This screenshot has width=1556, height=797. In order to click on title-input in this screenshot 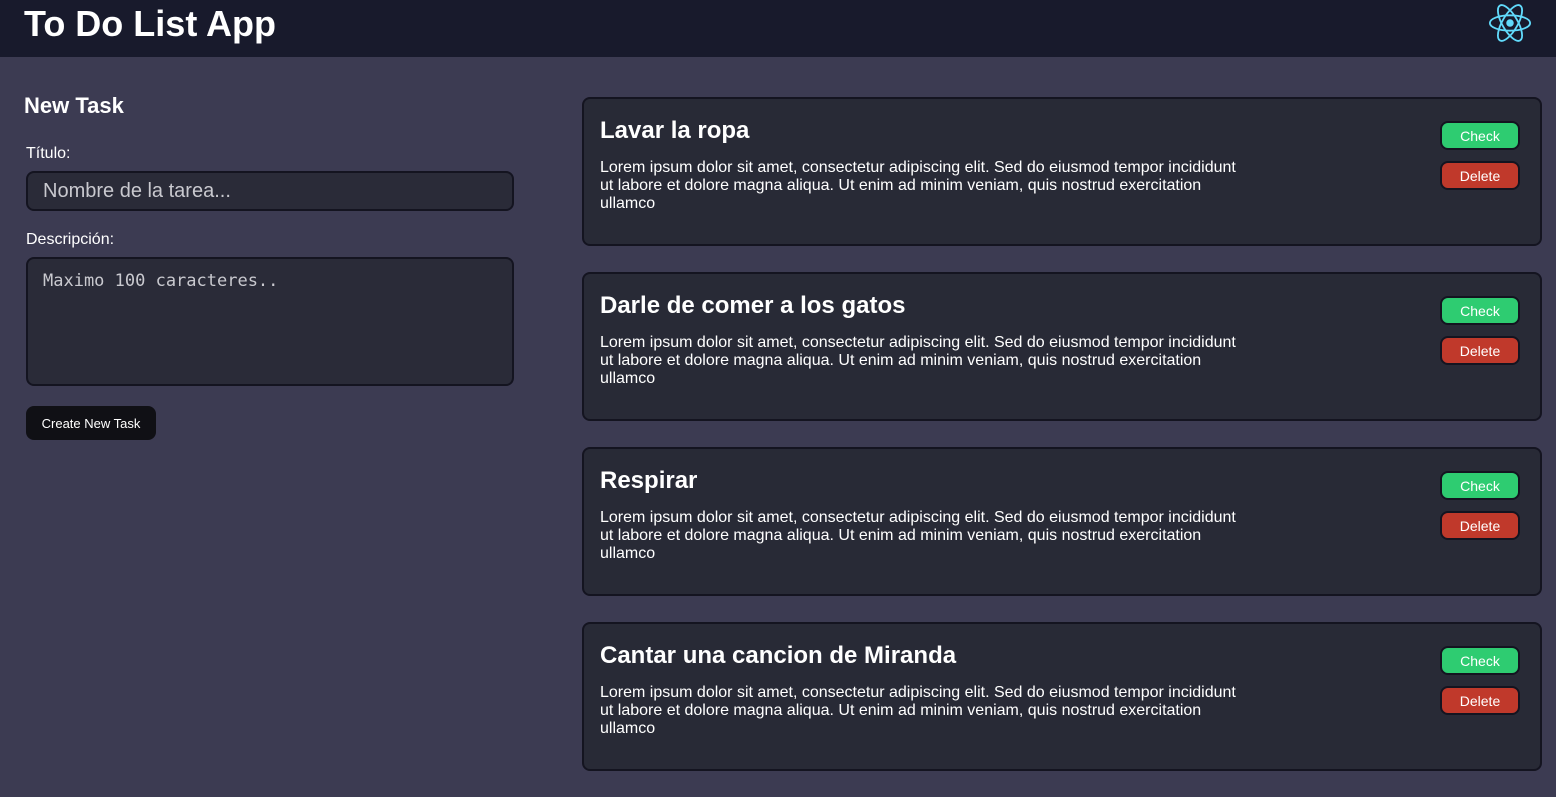, I will do `click(270, 191)`.